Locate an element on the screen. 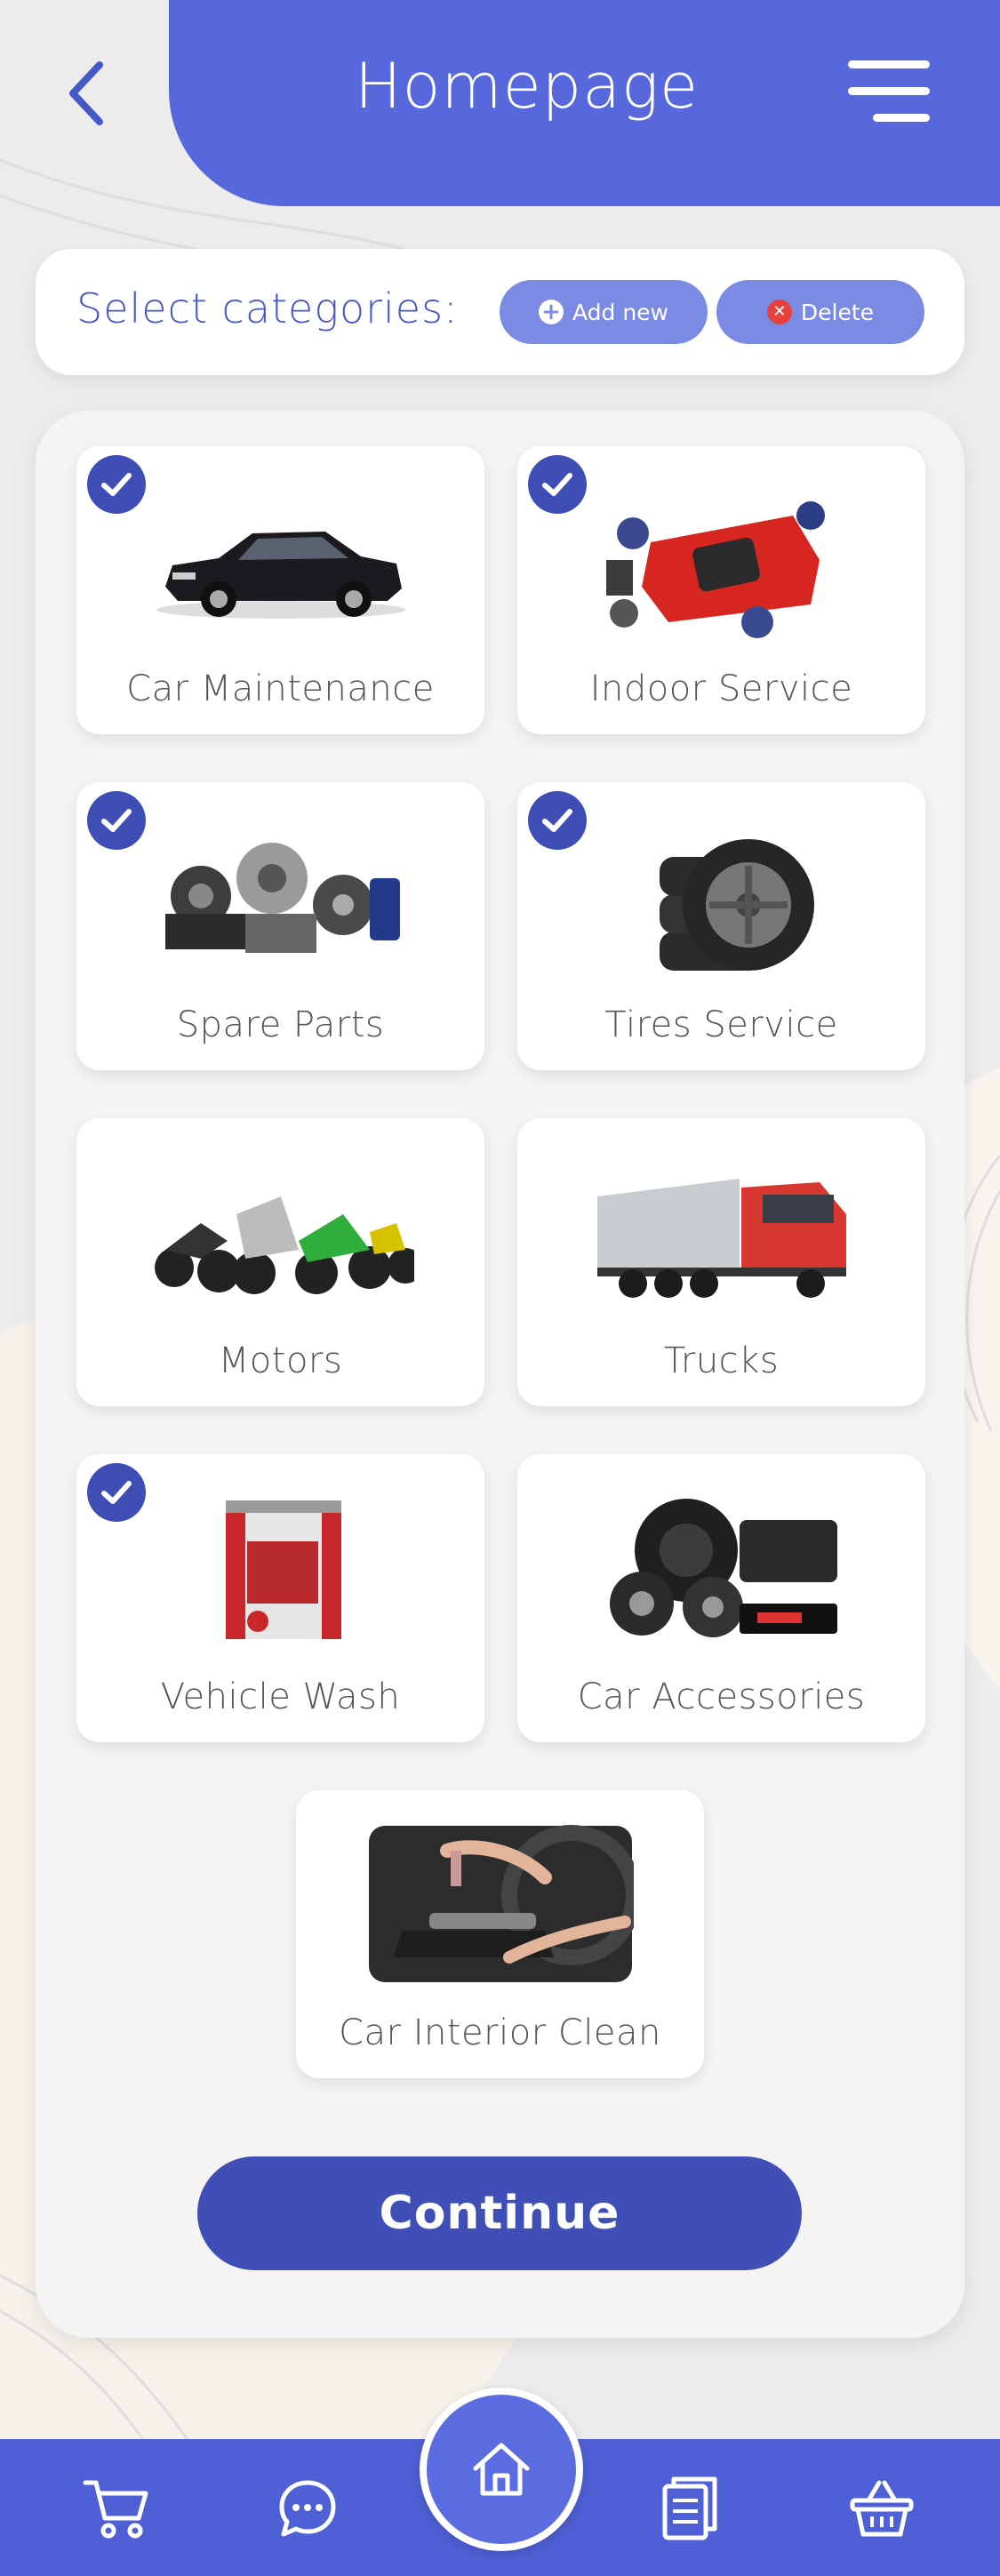 This screenshot has width=1000, height=2576. select-categories-label: Select categories: is located at coordinates (267, 308).